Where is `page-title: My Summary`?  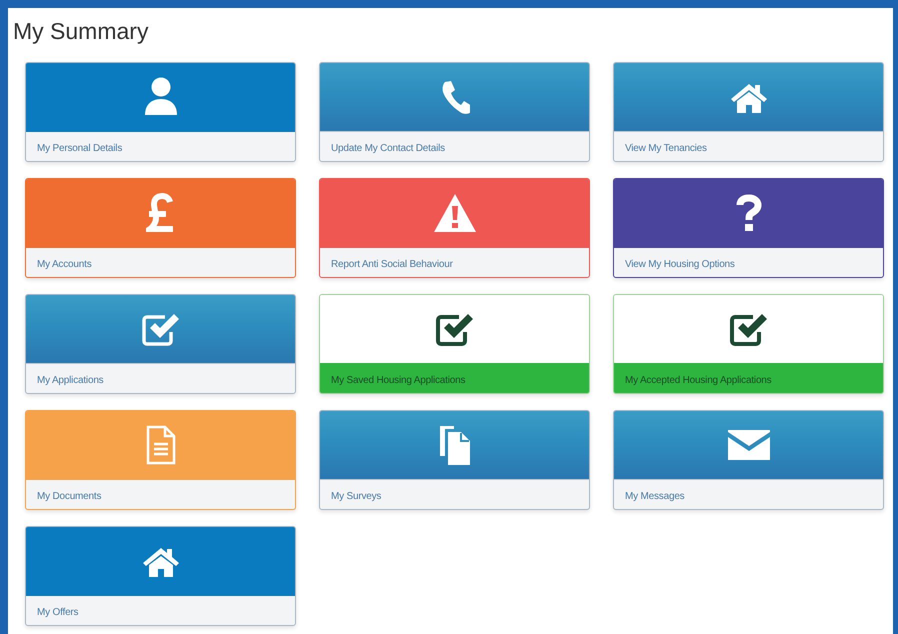
page-title: My Summary is located at coordinates (81, 31).